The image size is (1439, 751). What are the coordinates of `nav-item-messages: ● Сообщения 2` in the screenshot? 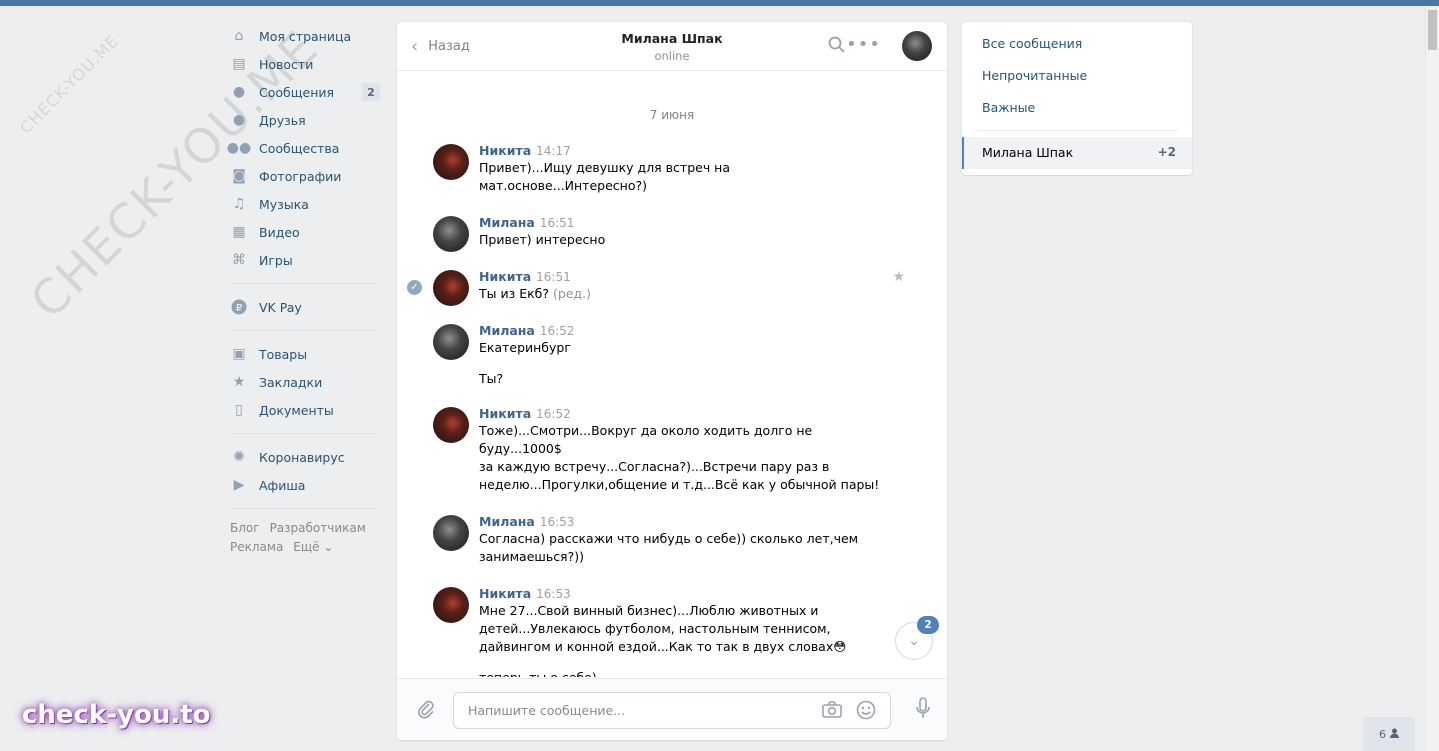 It's located at (305, 92).